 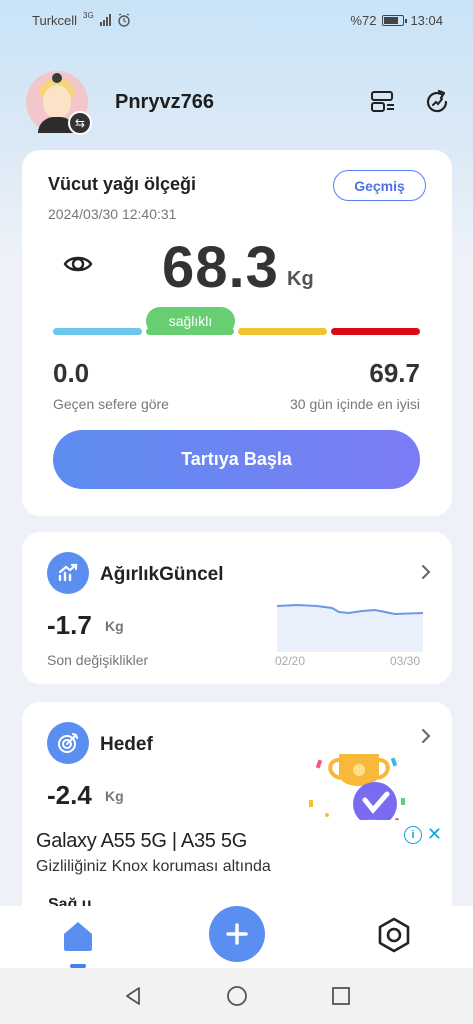 What do you see at coordinates (153, 867) in the screenshot?
I see `ad-subtitle: Gizliliğiniz Knox koruması altında` at bounding box center [153, 867].